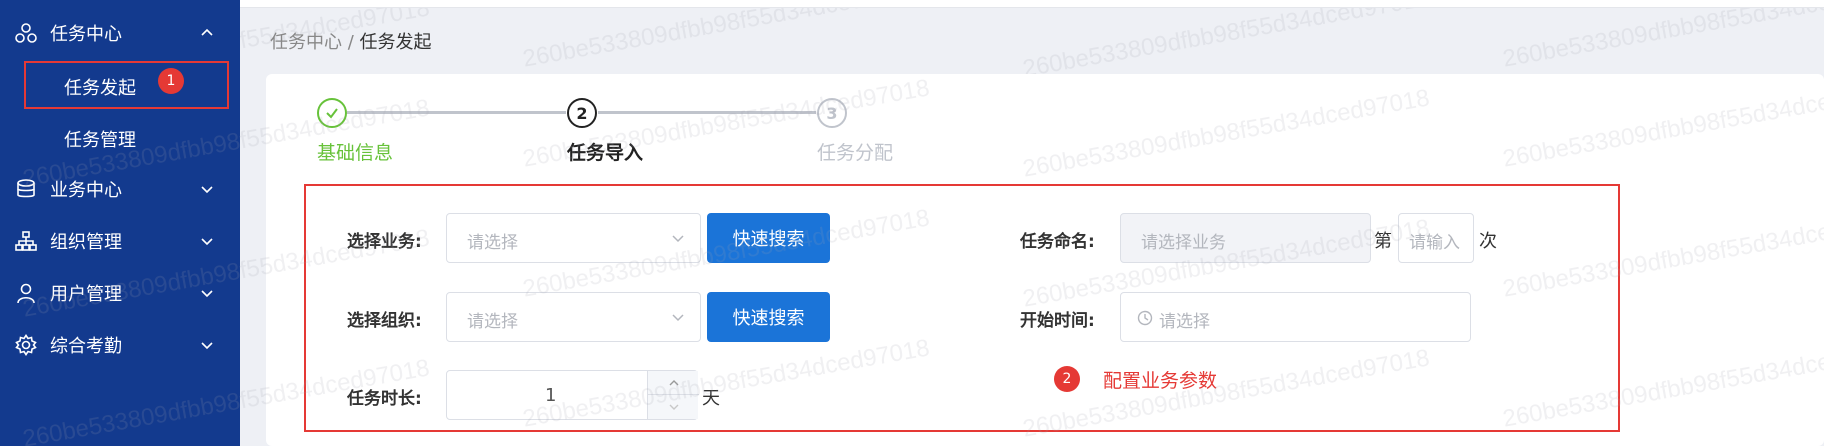  What do you see at coordinates (26, 345) in the screenshot?
I see `gear-icon` at bounding box center [26, 345].